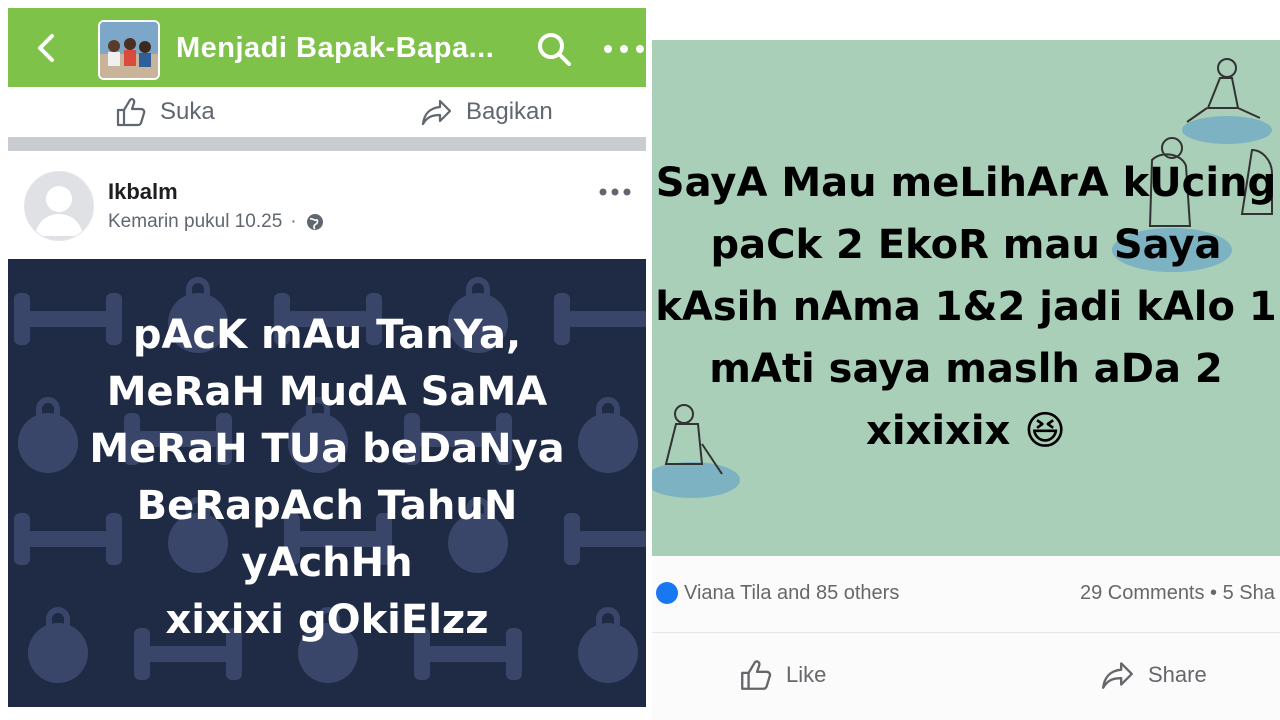 This screenshot has height=720, width=1280. What do you see at coordinates (966, 183) in the screenshot?
I see `status-line: SayA Mau meLihArA kUcing` at bounding box center [966, 183].